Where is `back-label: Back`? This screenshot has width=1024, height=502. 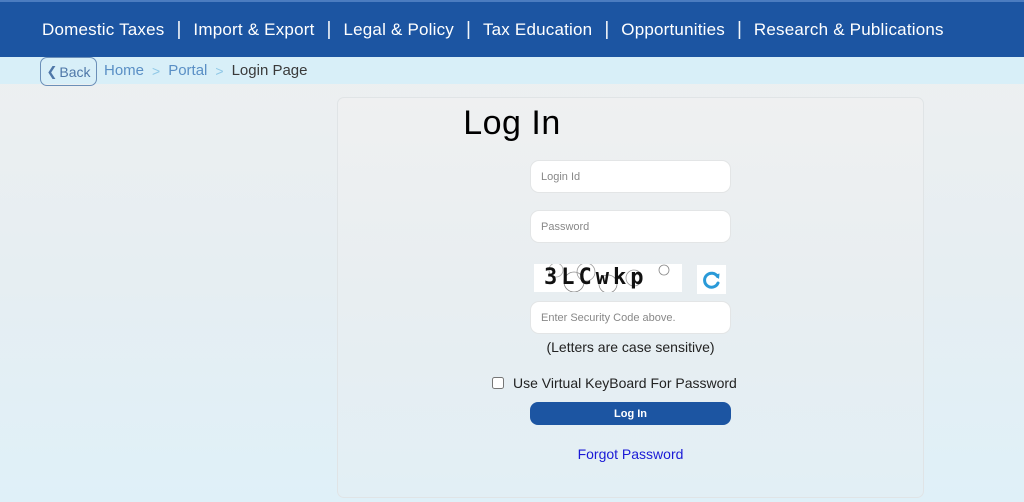 back-label: Back is located at coordinates (75, 71).